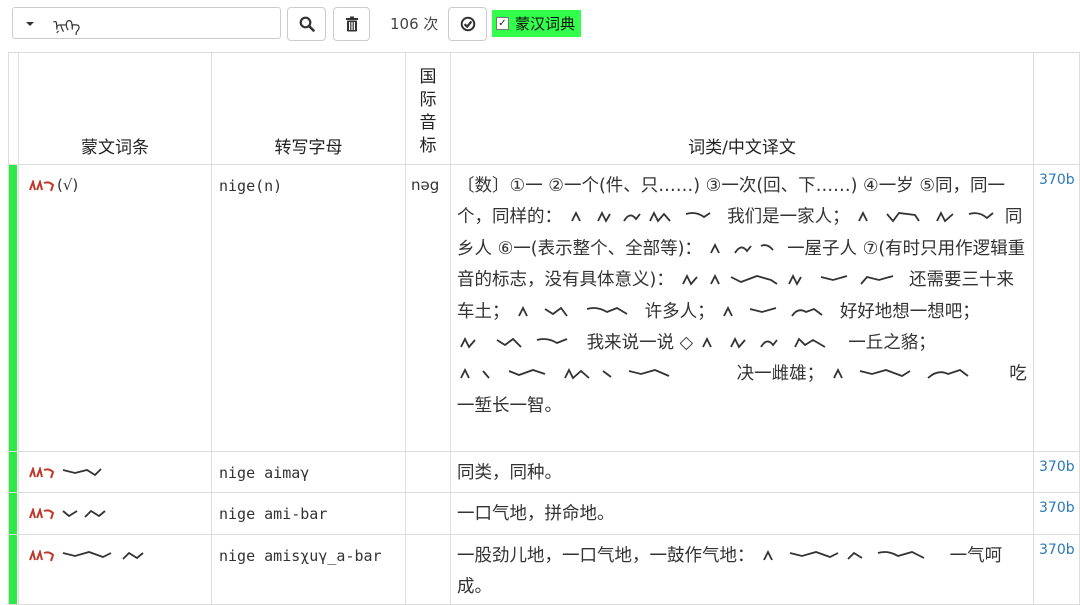  What do you see at coordinates (428, 308) in the screenshot?
I see `ipa-cell: nəg` at bounding box center [428, 308].